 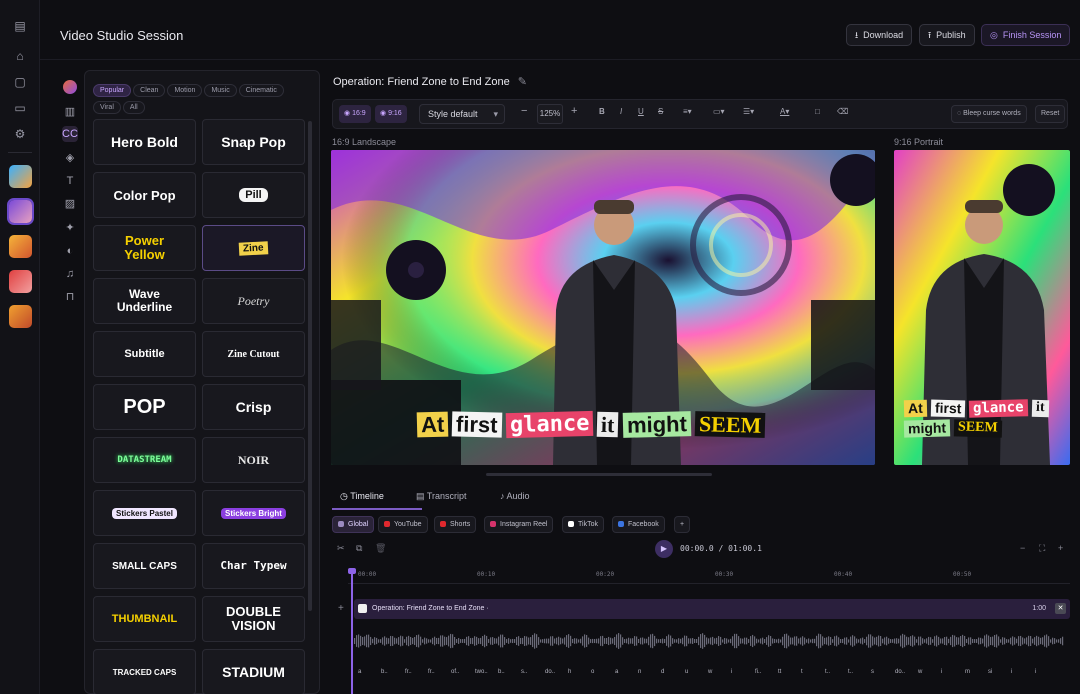 What do you see at coordinates (748, 111) in the screenshot?
I see `list-icon: ☰▾` at bounding box center [748, 111].